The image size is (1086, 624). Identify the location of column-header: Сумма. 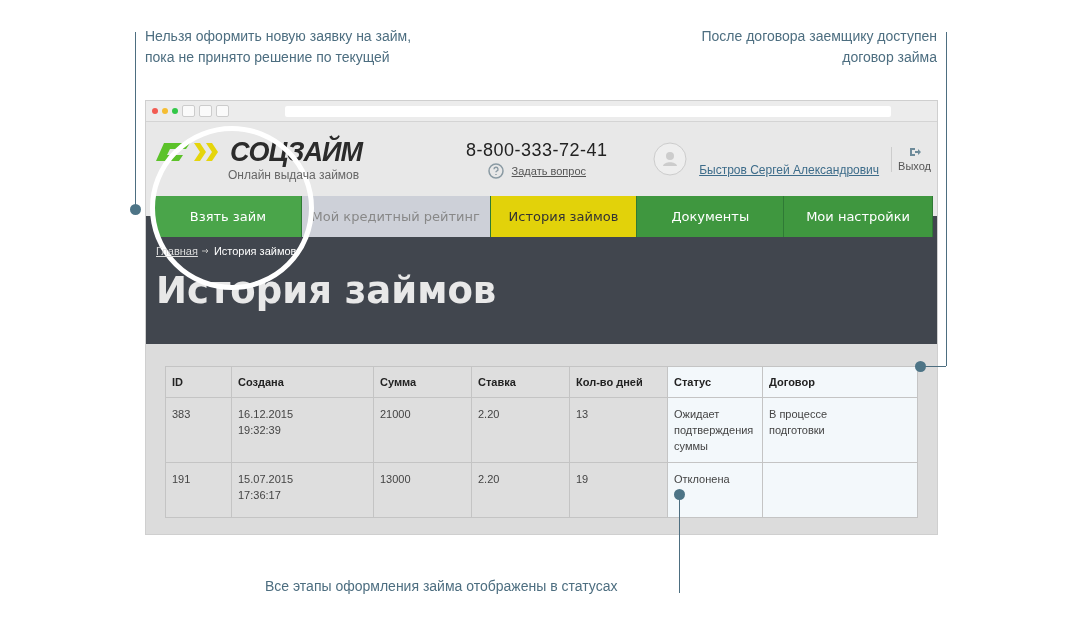
(422, 382).